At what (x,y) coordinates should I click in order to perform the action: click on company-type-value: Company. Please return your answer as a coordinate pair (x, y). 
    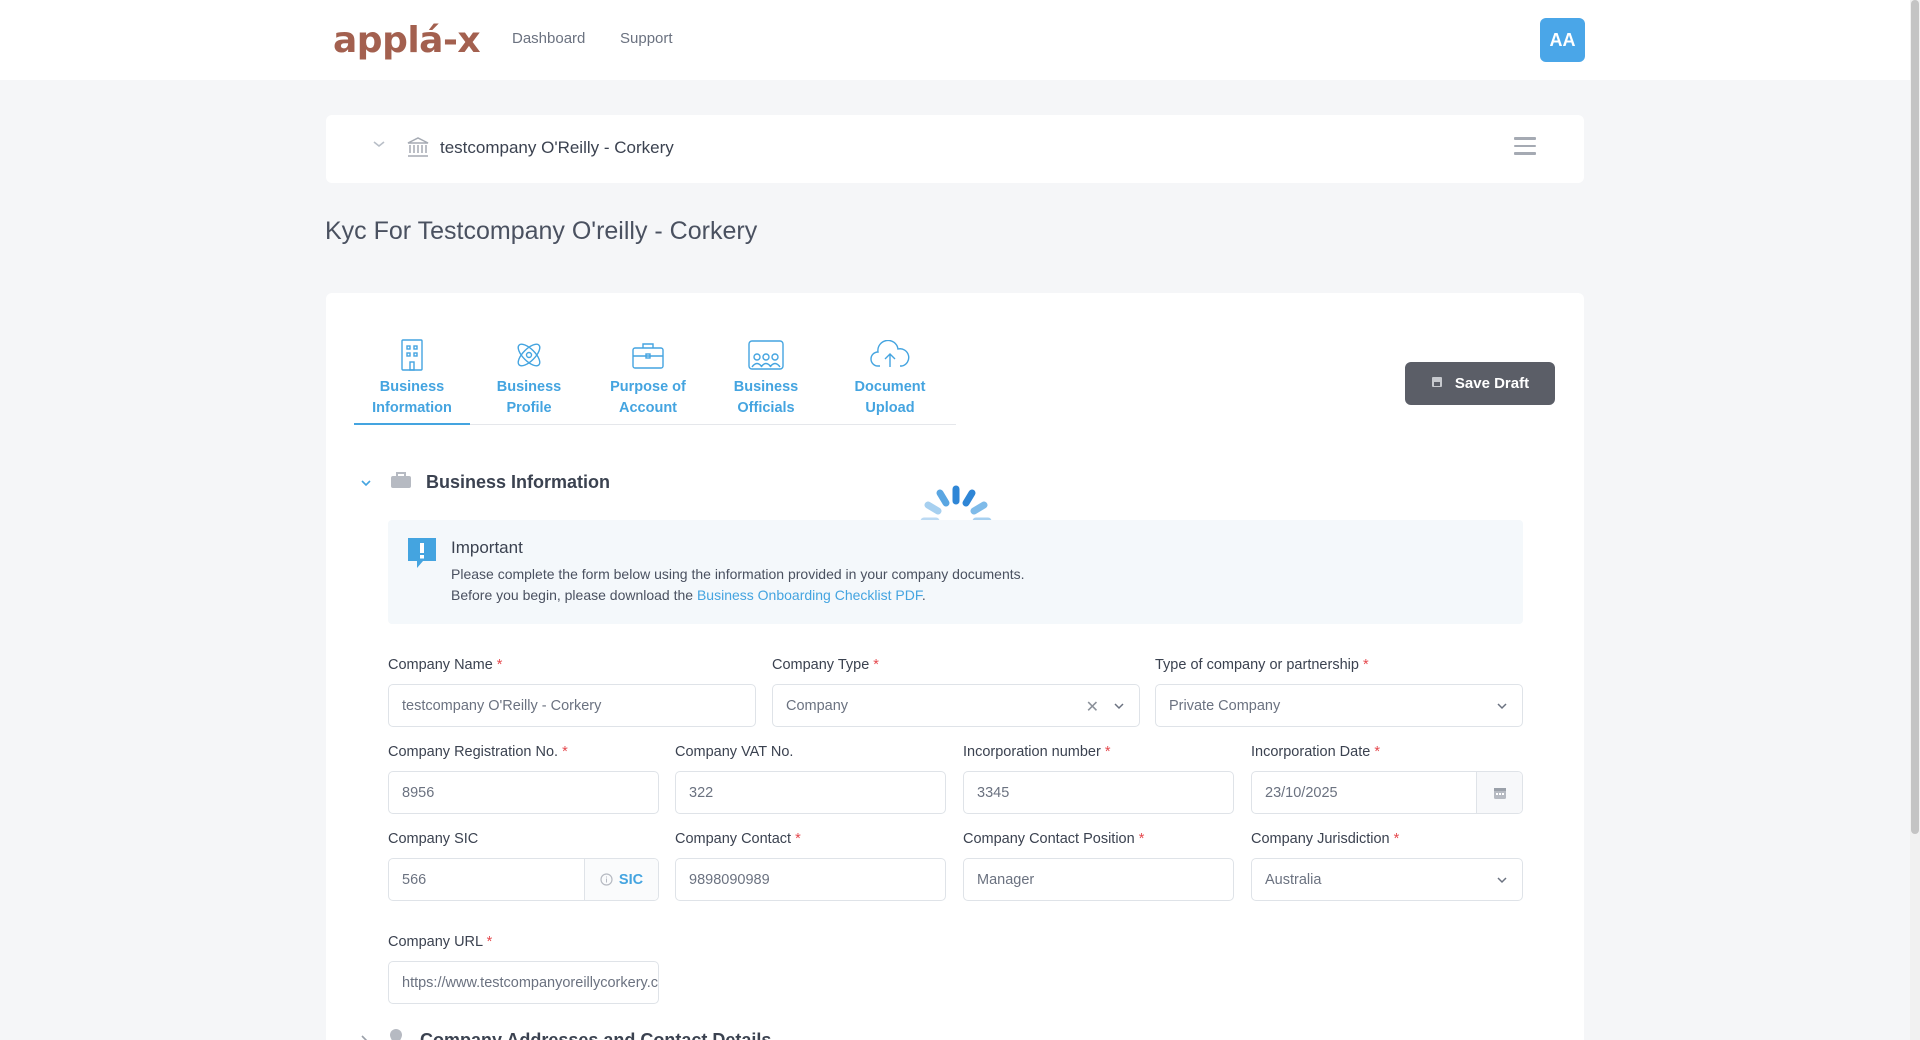
    Looking at the image, I should click on (817, 705).